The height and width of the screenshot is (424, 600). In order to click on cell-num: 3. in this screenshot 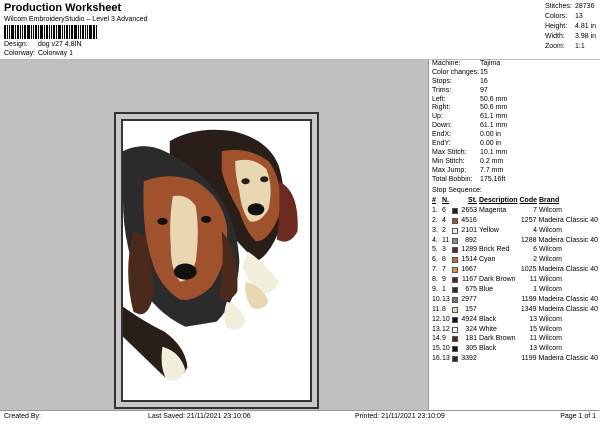, I will do `click(435, 230)`.